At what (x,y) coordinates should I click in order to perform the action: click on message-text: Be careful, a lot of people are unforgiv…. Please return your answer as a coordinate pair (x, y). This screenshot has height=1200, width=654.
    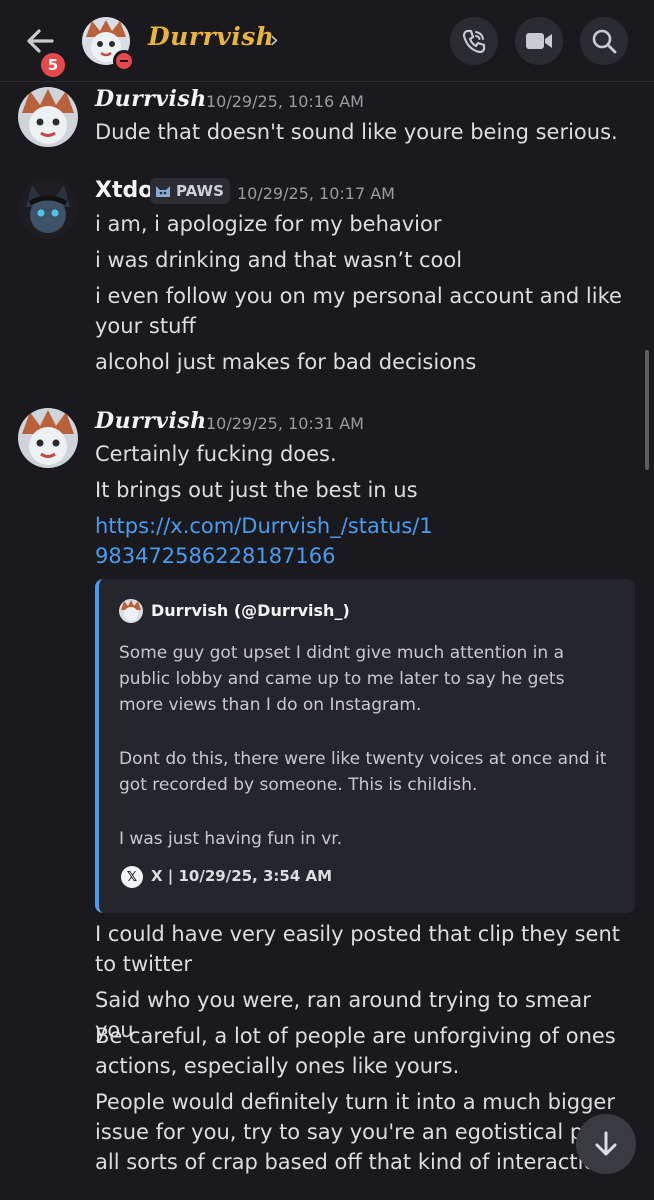
    Looking at the image, I should click on (355, 1051).